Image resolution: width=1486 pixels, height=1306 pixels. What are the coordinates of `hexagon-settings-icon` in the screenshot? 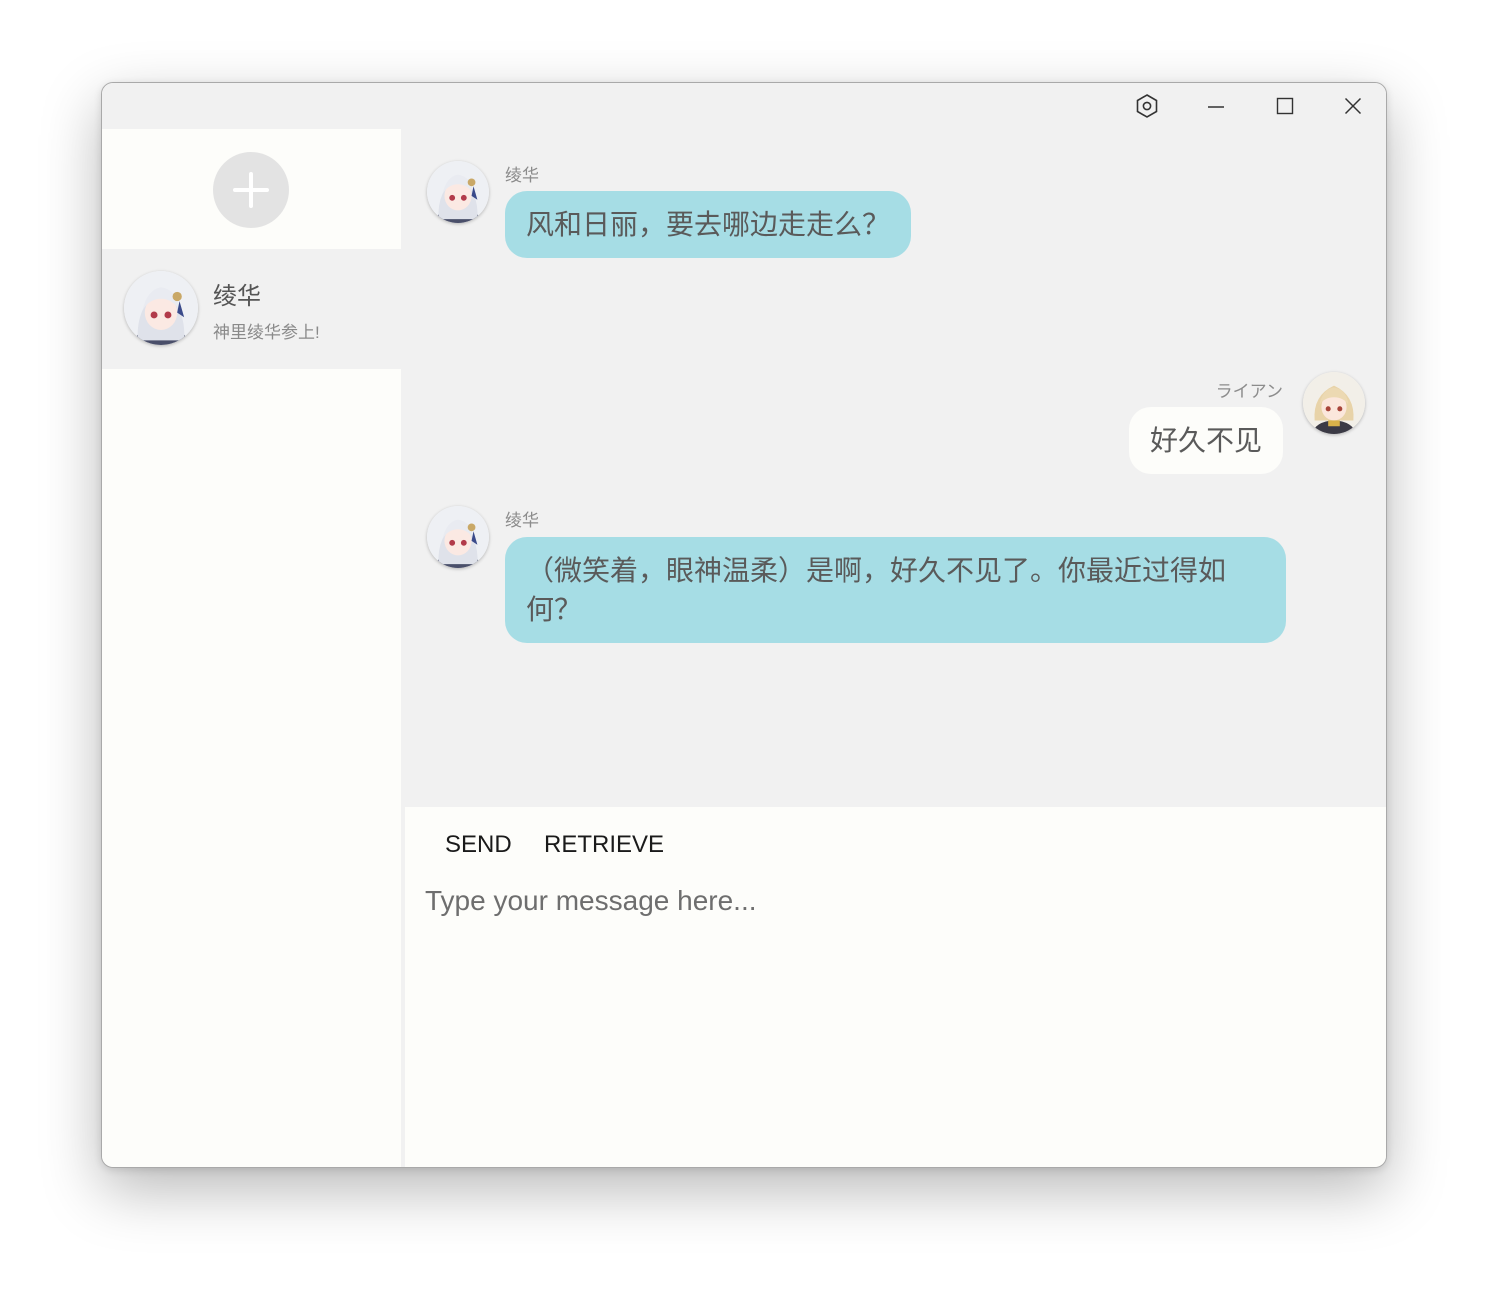 It's located at (1147, 106).